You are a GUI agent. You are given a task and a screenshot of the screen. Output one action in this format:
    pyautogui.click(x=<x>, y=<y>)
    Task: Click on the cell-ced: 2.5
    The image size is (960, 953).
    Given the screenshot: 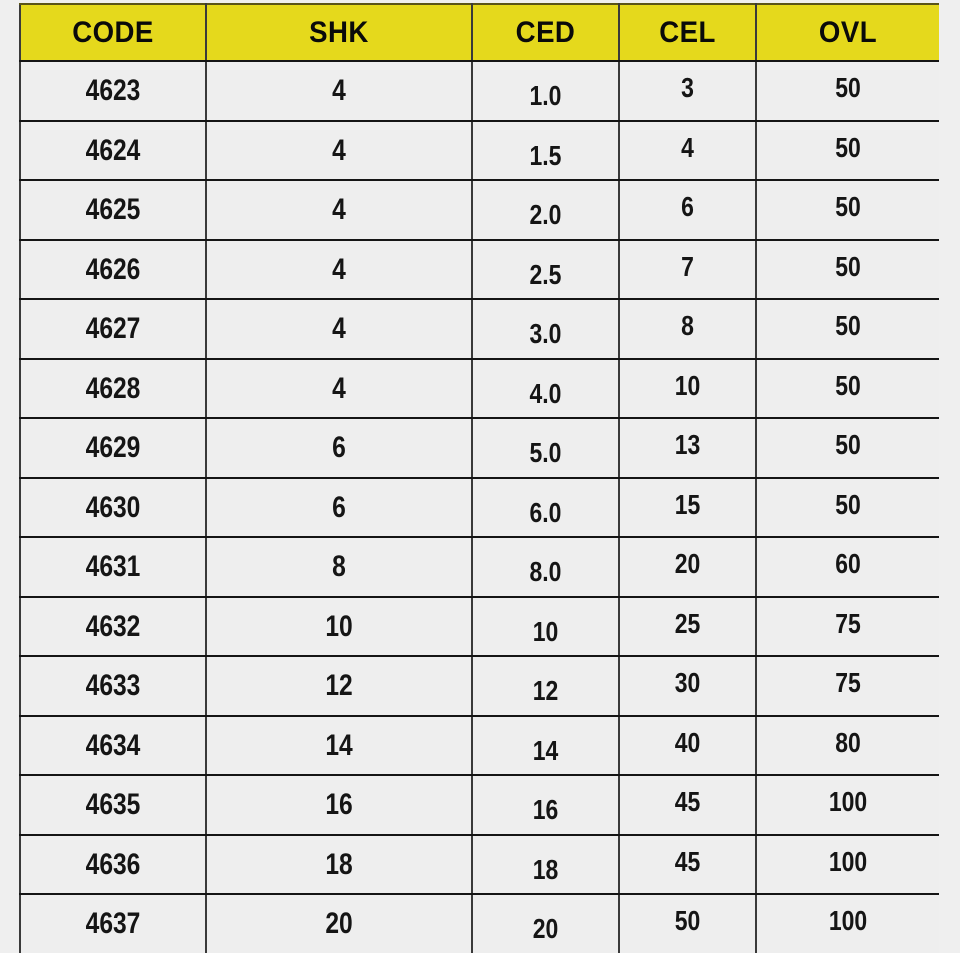 What is the action you would take?
    pyautogui.click(x=546, y=269)
    